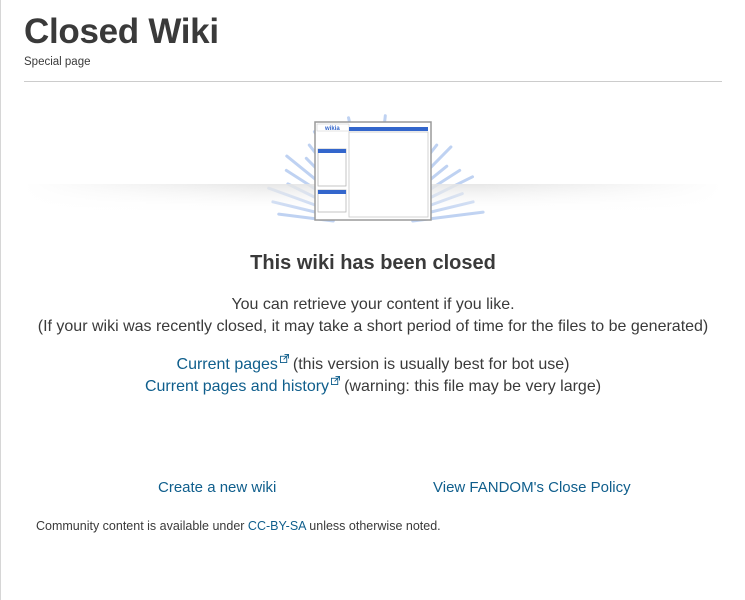  Describe the element at coordinates (277, 526) in the screenshot. I see `cc-by-sa-link: CC-BY-SA` at that location.